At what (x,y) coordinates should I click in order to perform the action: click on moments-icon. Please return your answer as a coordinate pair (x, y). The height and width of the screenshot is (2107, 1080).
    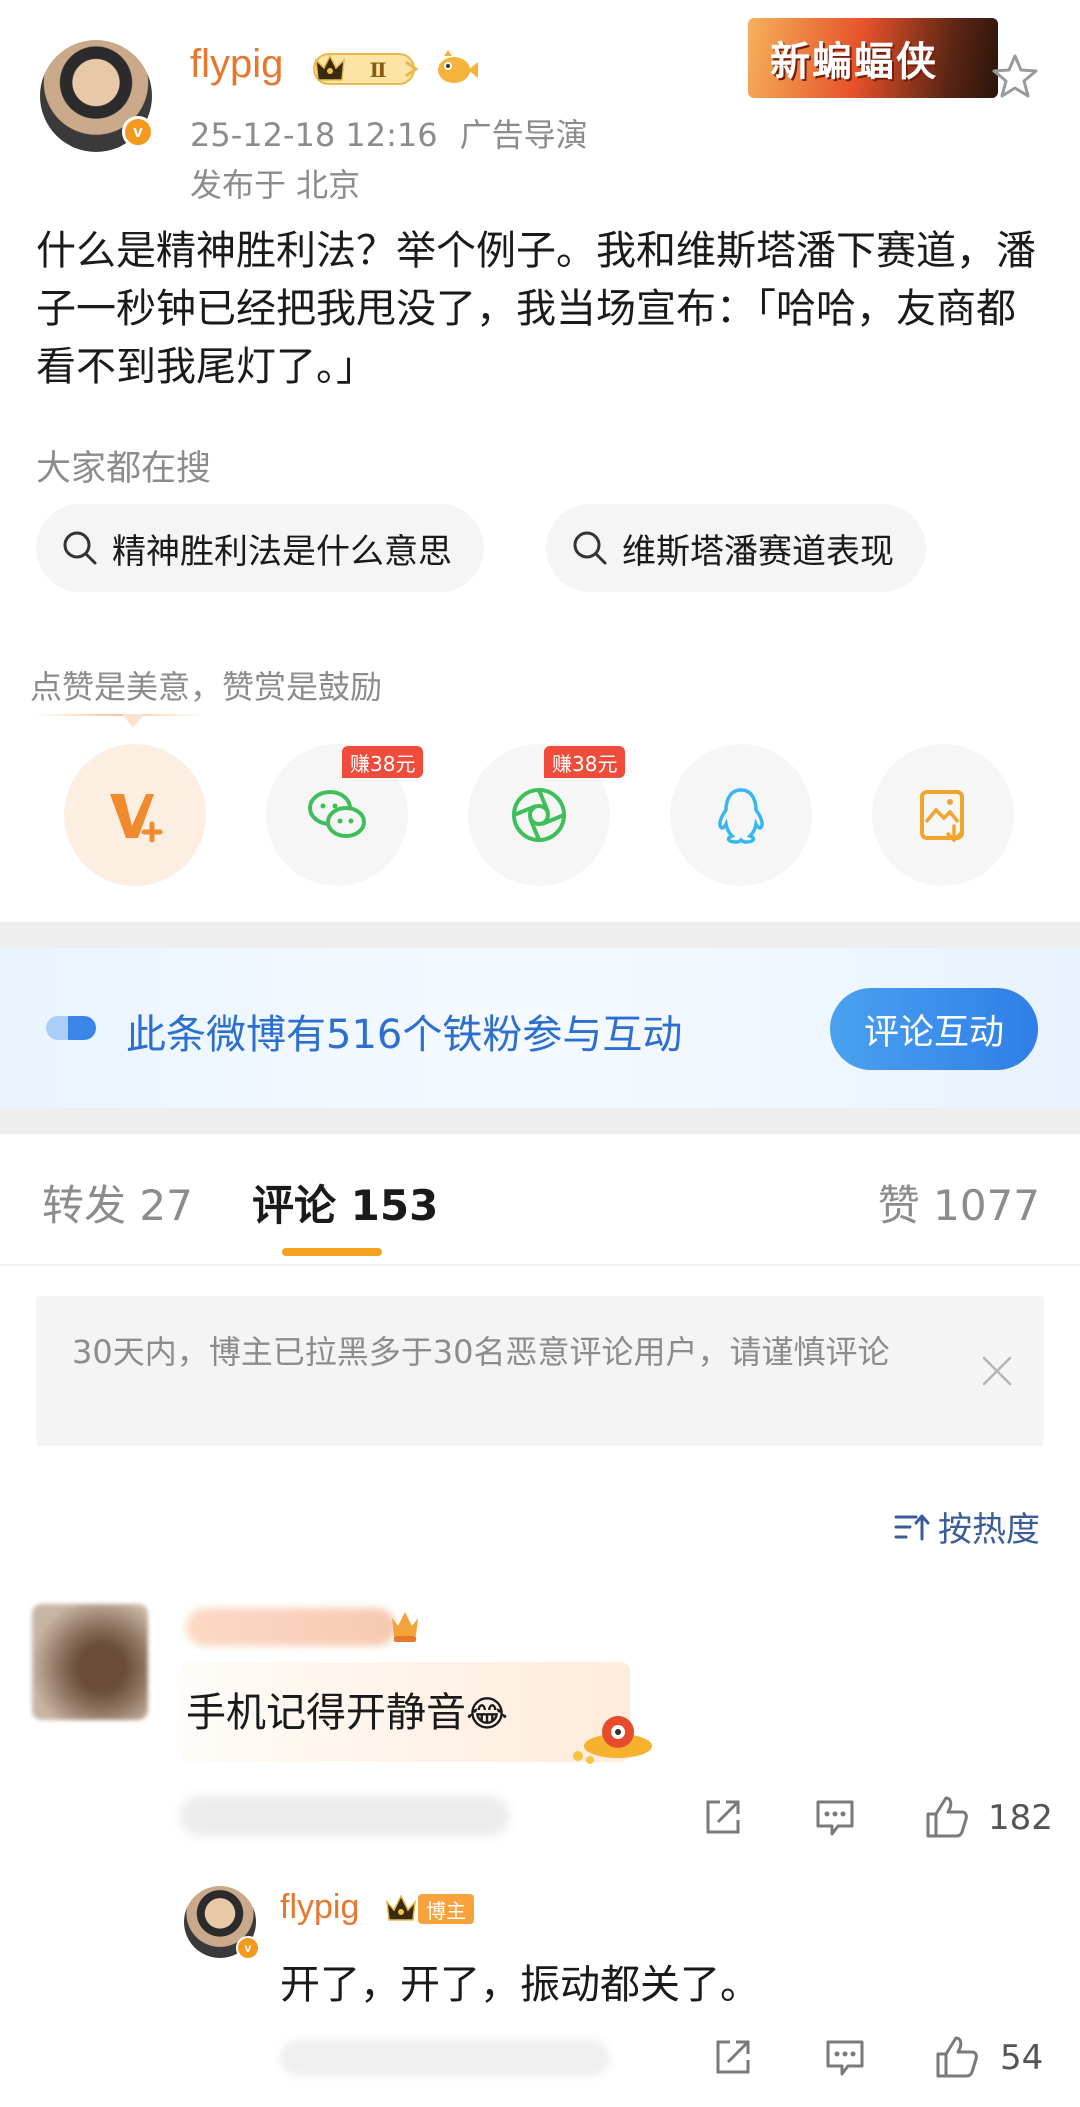
    Looking at the image, I should click on (539, 815).